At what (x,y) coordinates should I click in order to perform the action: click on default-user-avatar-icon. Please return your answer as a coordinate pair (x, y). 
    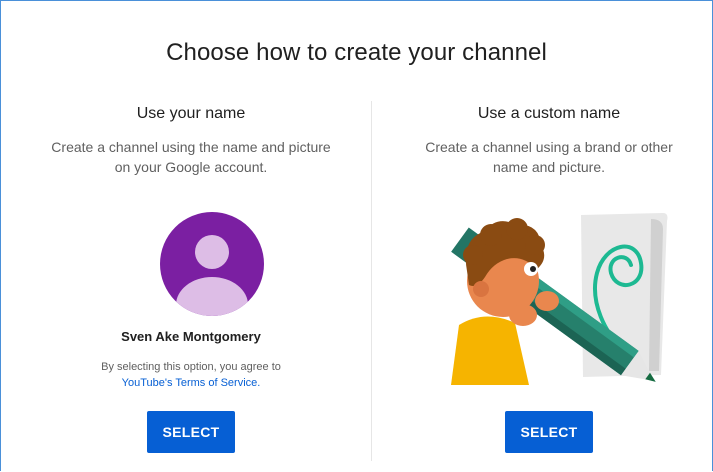
    Looking at the image, I should click on (212, 264).